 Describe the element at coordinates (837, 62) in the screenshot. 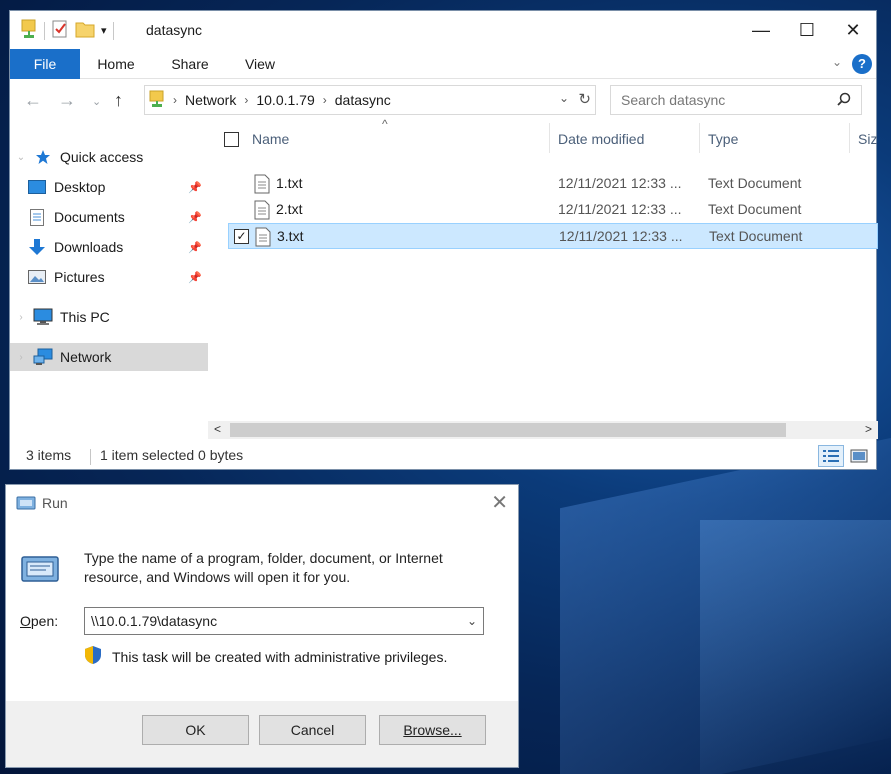

I see `expand-ribbon-icon: ⌄` at that location.